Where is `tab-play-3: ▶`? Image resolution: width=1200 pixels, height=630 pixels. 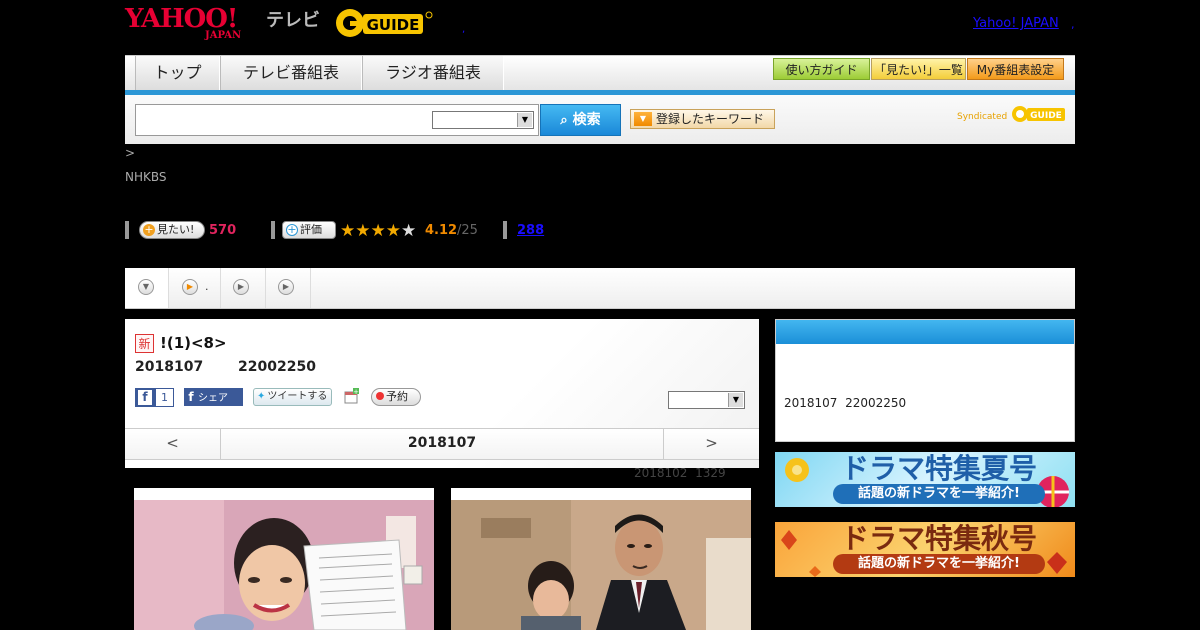
tab-play-3: ▶ is located at coordinates (288, 288).